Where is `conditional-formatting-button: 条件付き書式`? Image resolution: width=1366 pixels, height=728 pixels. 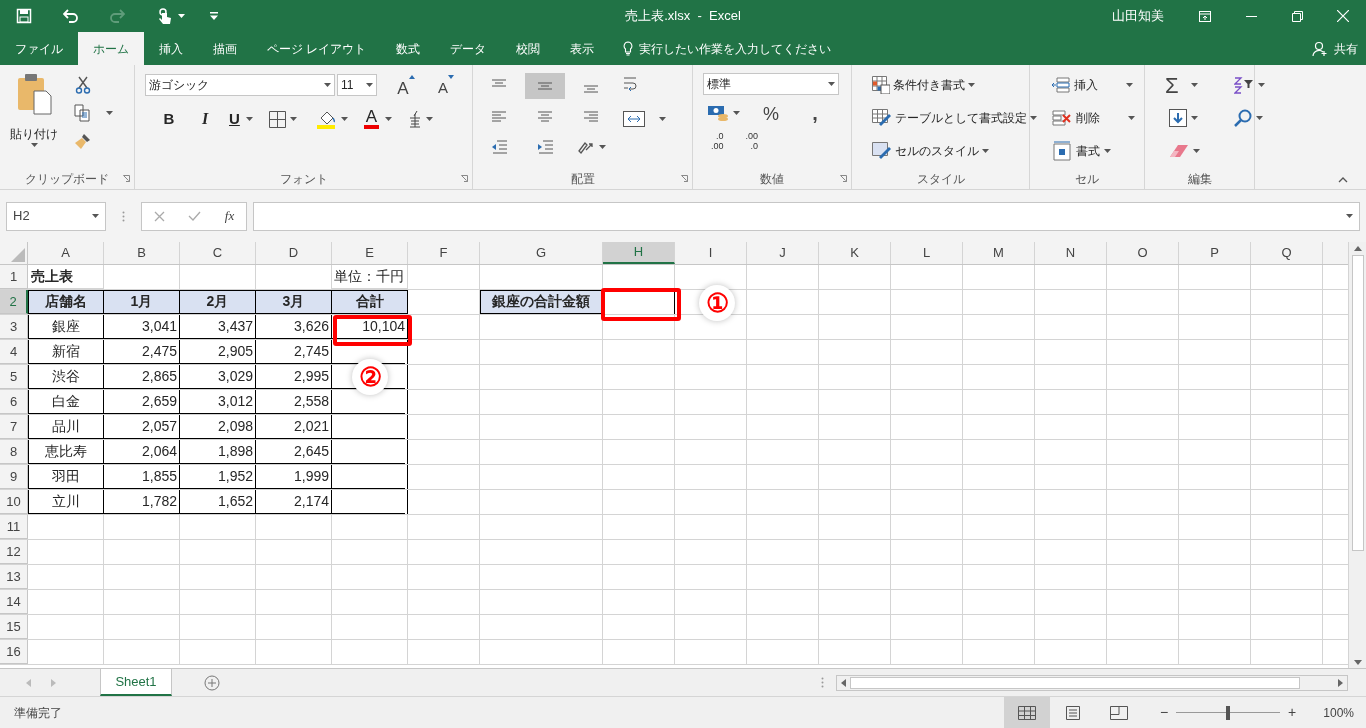 conditional-formatting-button: 条件付き書式 is located at coordinates (954, 85).